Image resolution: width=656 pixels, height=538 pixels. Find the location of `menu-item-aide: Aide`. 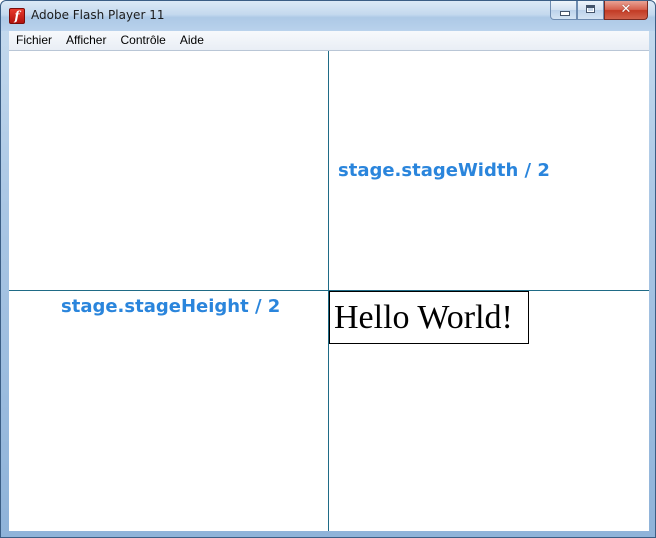

menu-item-aide: Aide is located at coordinates (192, 40).